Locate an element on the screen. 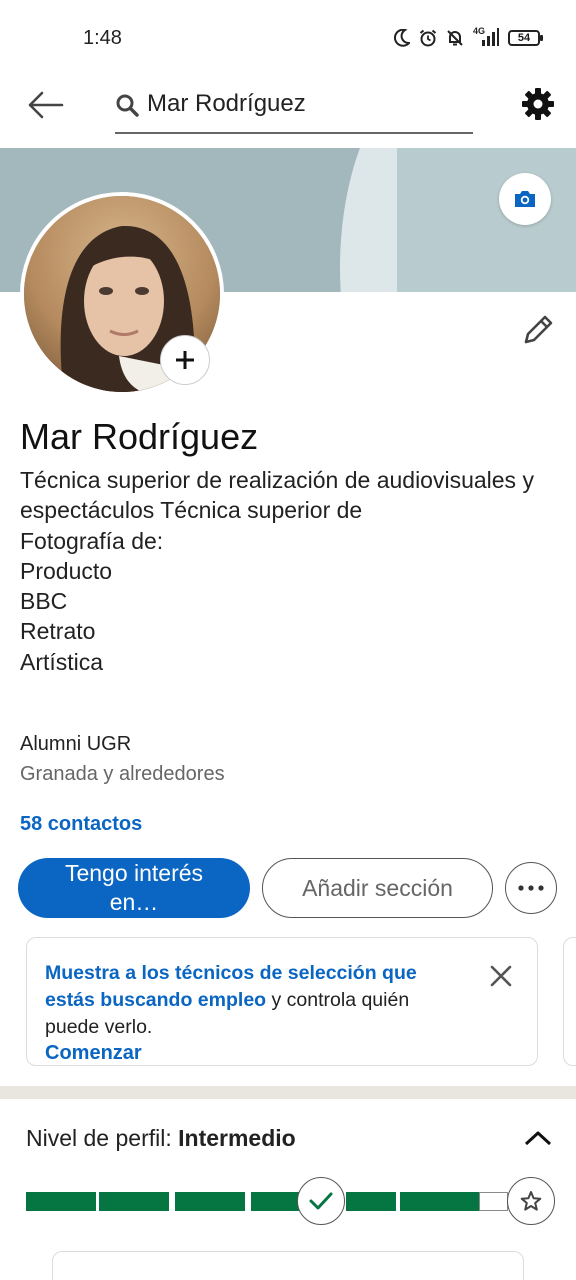 This screenshot has width=576, height=1280. check-icon is located at coordinates (321, 1201).